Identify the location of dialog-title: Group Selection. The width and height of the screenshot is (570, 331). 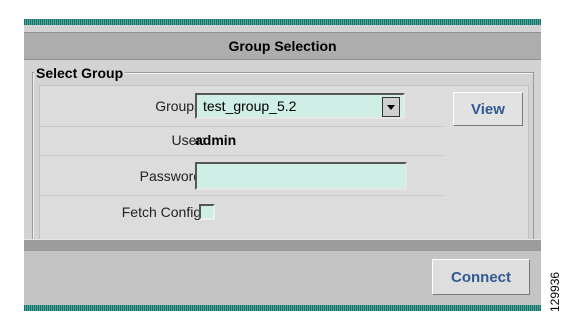
(282, 46).